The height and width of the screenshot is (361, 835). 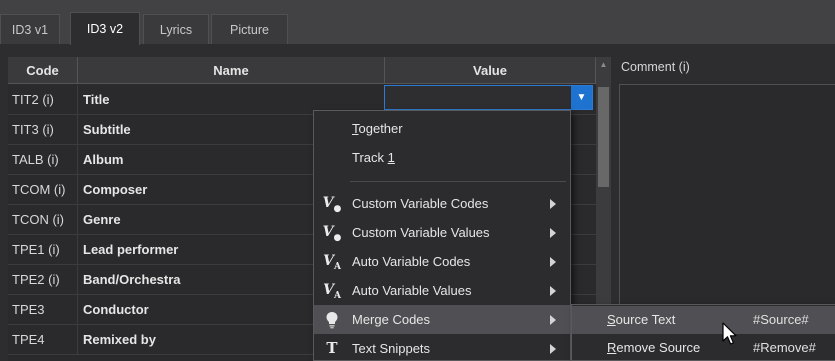 What do you see at coordinates (43, 100) in the screenshot?
I see `tag-code: TIT2 (i)` at bounding box center [43, 100].